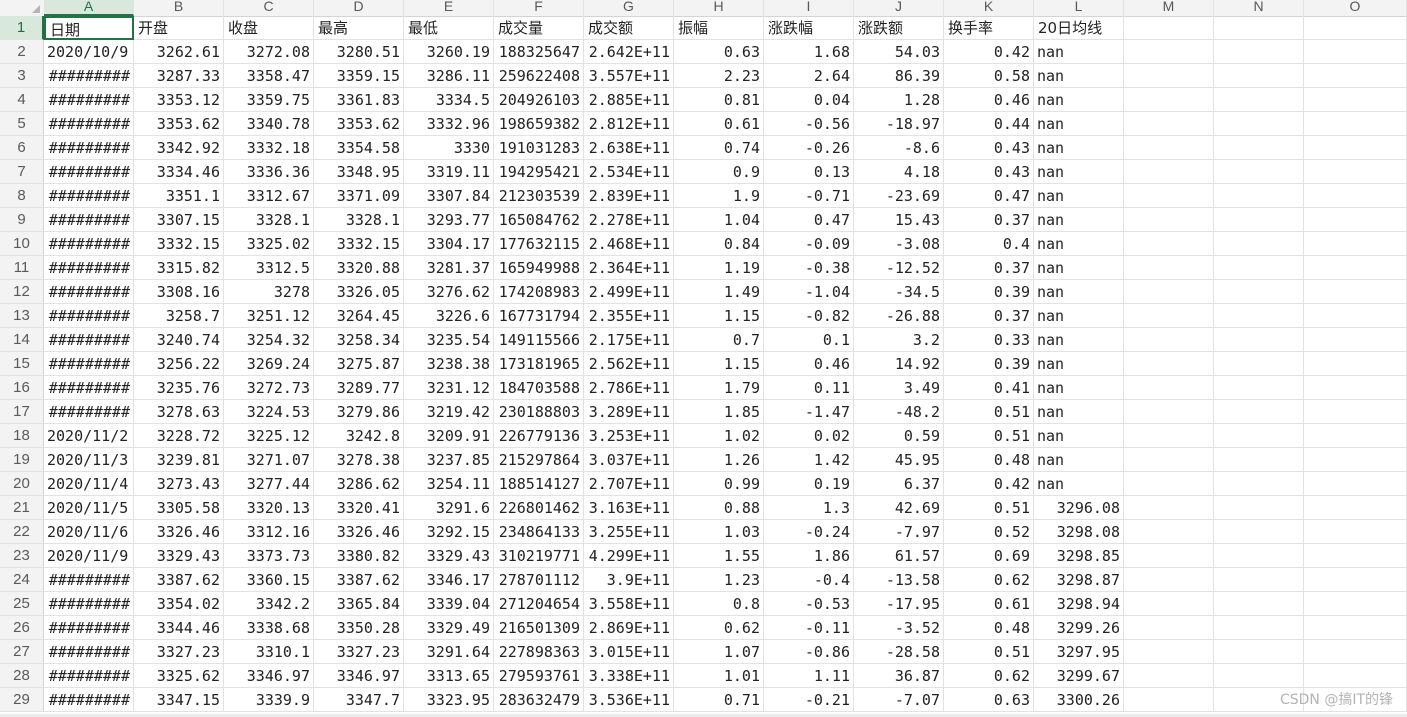 The height and width of the screenshot is (717, 1407). What do you see at coordinates (629, 604) in the screenshot?
I see `table-cell: 3.558E+11` at bounding box center [629, 604].